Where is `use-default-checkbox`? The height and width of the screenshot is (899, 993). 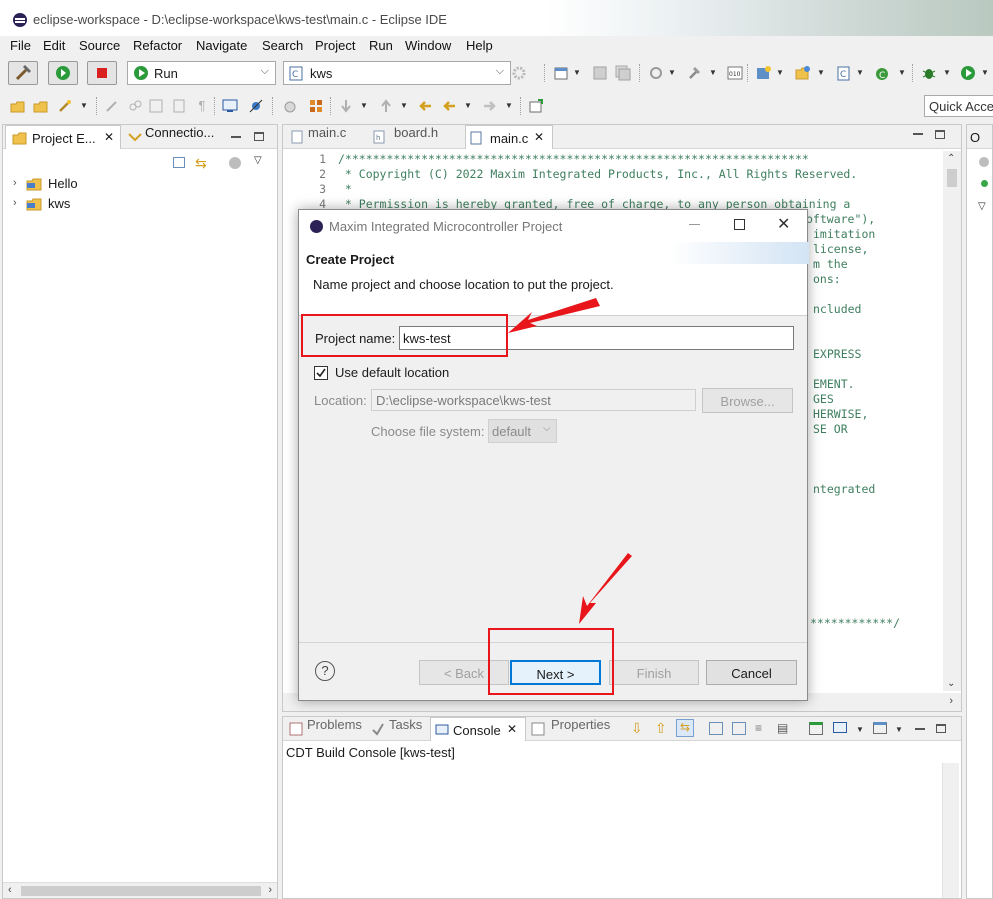 use-default-checkbox is located at coordinates (321, 373).